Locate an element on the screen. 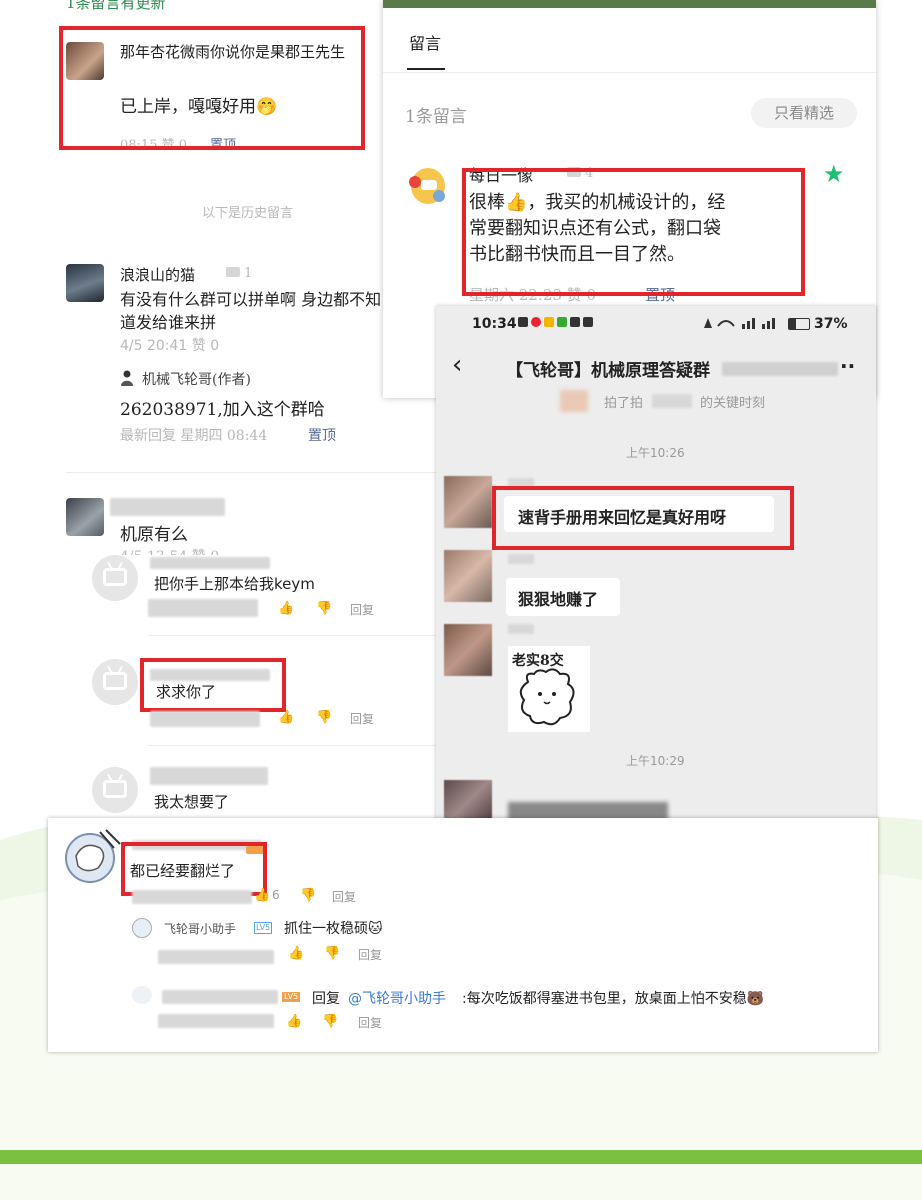  back-icon: ‹ is located at coordinates (457, 365).